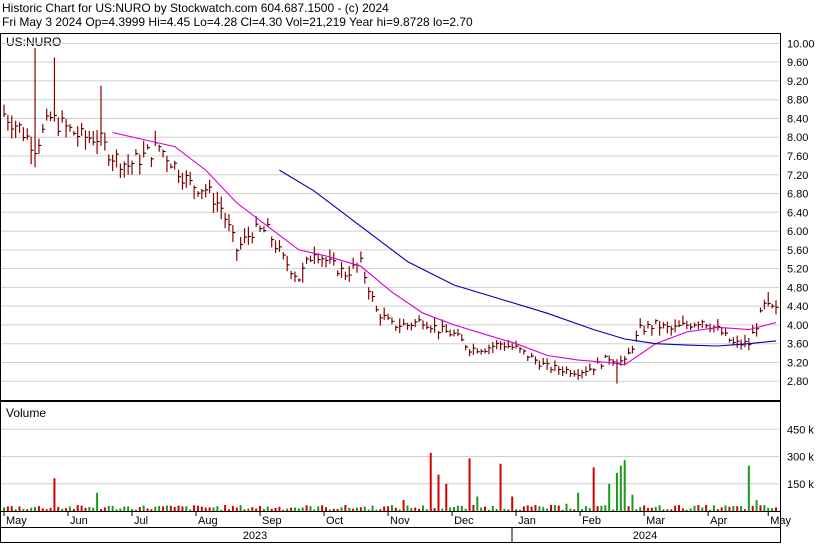  I want to click on volume-y-ticks: 450 k 300 k 150 k, so click(800, 457).